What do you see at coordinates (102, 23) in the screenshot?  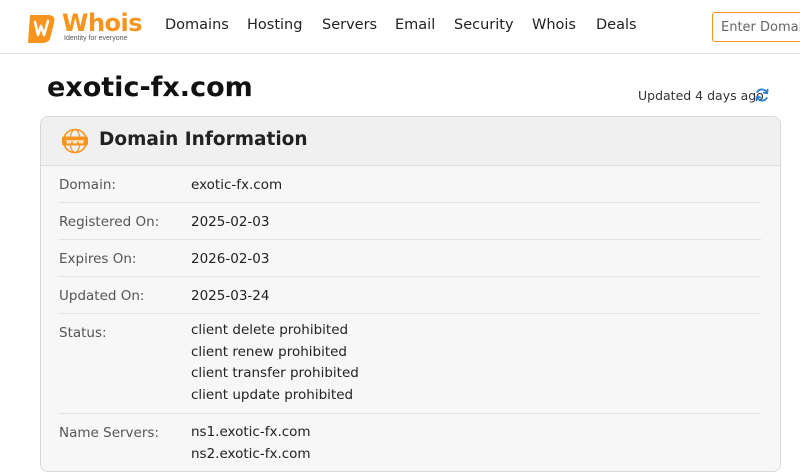 I see `logo-wordmark: Whois` at bounding box center [102, 23].